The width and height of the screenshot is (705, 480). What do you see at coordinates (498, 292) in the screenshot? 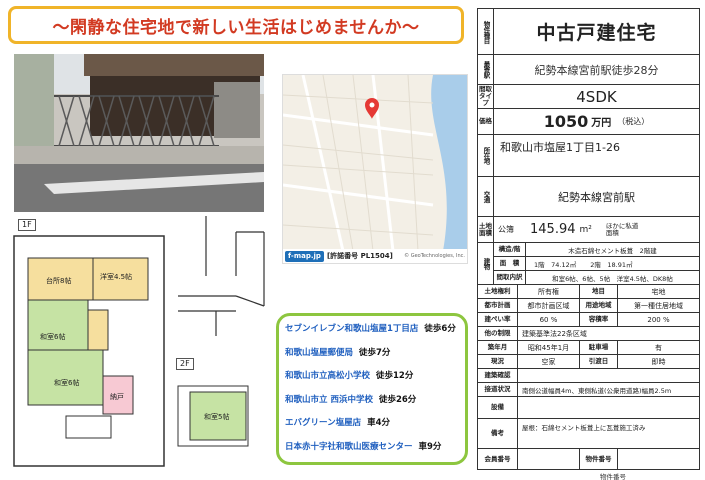
I see `land-right-label: 土地権利` at bounding box center [498, 292].